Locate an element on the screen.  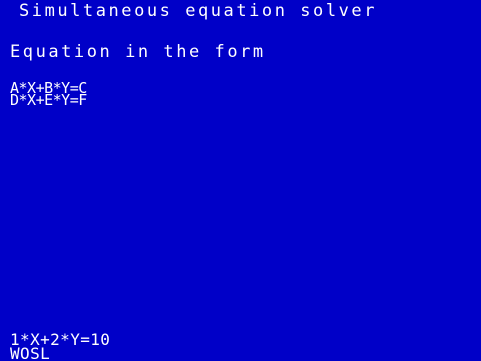
instruction-heading: Equation in the form is located at coordinates (138, 52).